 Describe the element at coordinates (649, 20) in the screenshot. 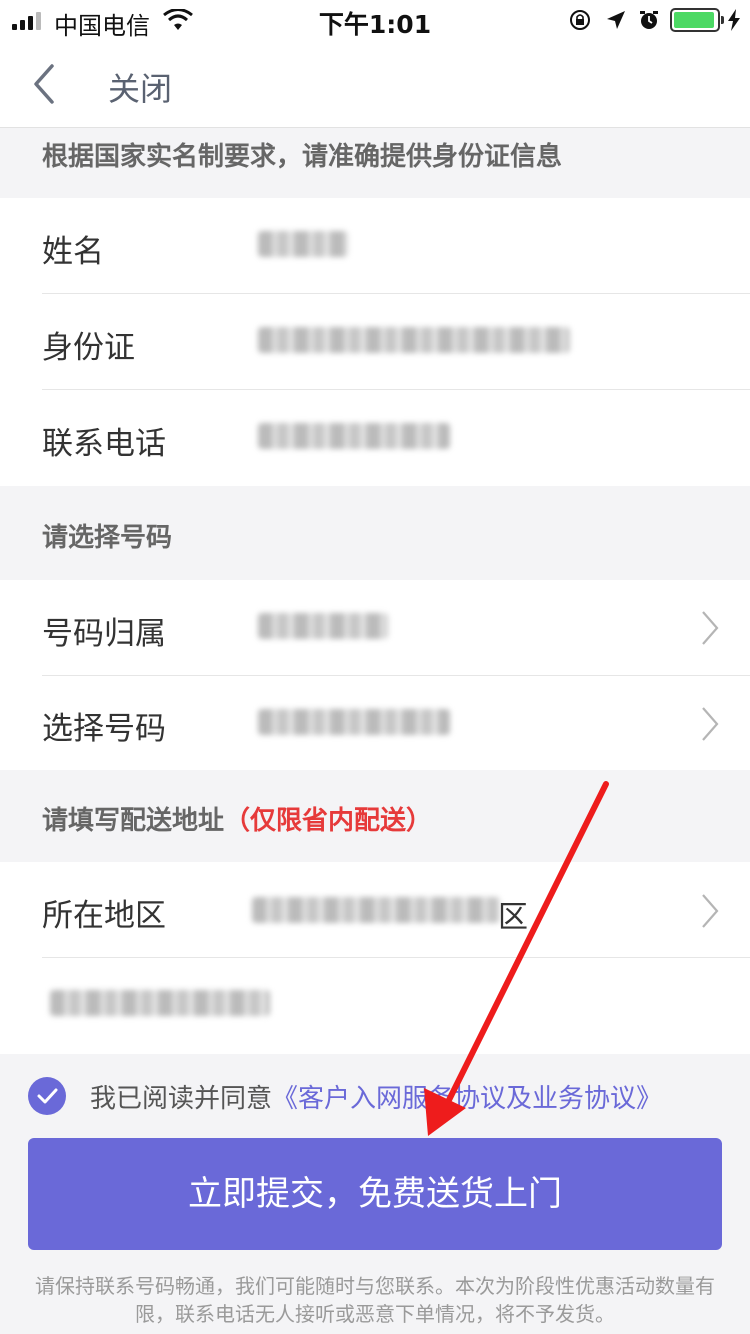

I see `alarm-icon` at that location.